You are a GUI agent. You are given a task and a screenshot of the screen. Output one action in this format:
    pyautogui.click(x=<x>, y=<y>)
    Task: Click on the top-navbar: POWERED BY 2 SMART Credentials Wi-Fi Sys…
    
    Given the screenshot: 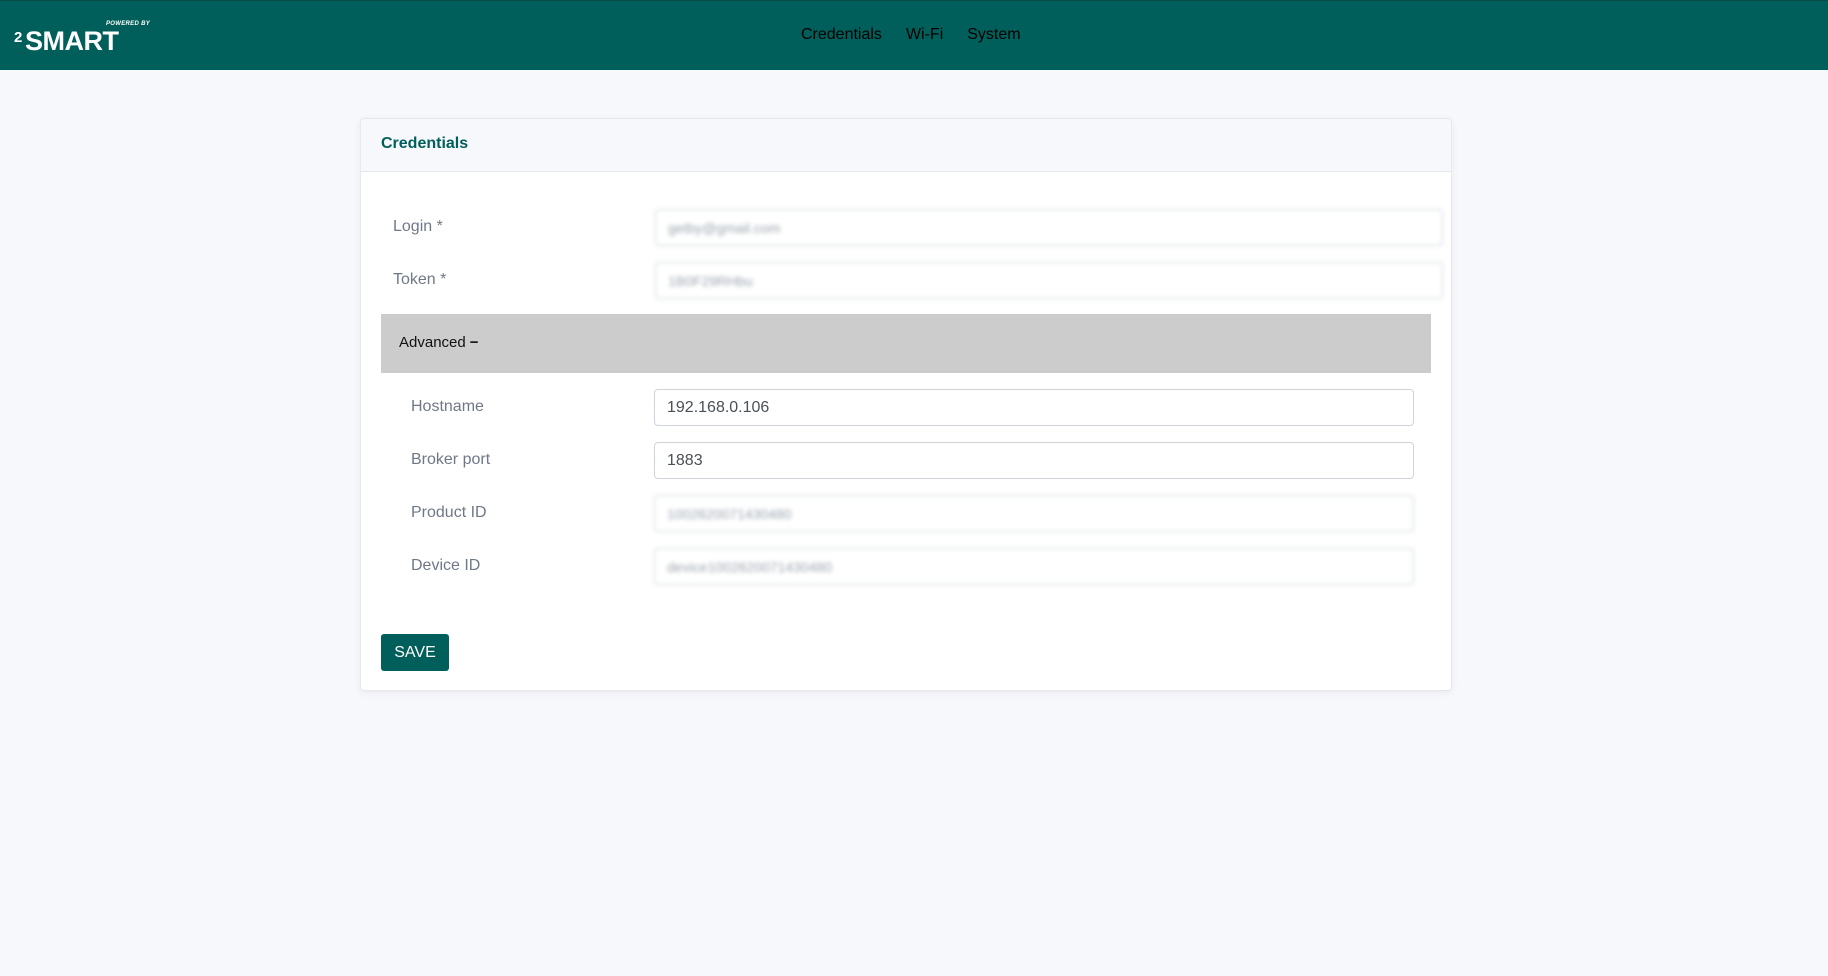 What is the action you would take?
    pyautogui.click(x=914, y=35)
    